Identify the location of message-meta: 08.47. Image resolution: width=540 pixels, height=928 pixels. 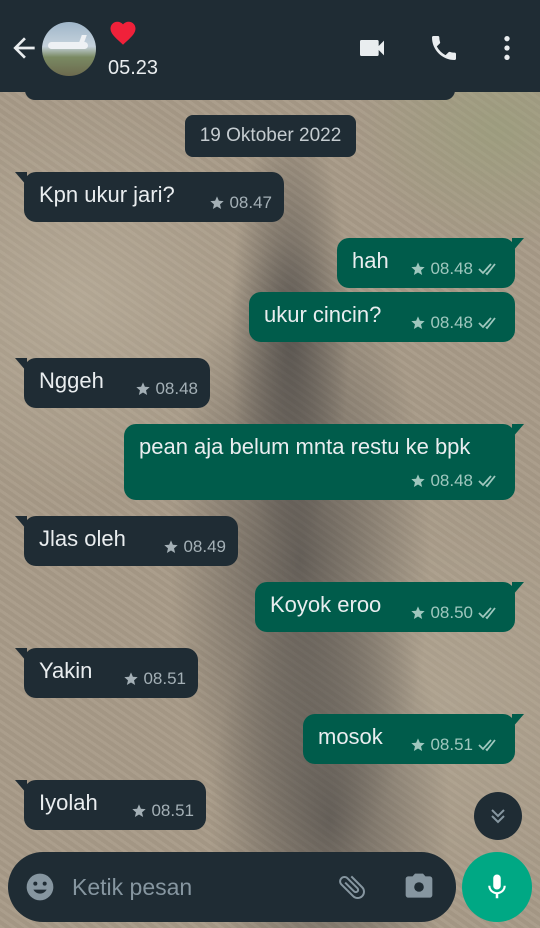
(240, 203).